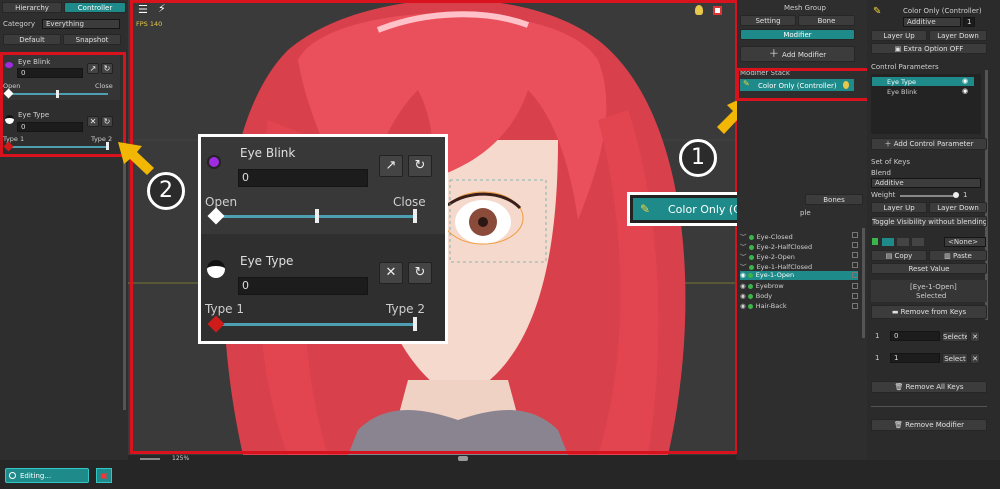 The width and height of the screenshot is (1000, 489). Describe the element at coordinates (899, 35) in the screenshot. I see `layer-up-button: Layer Up` at that location.